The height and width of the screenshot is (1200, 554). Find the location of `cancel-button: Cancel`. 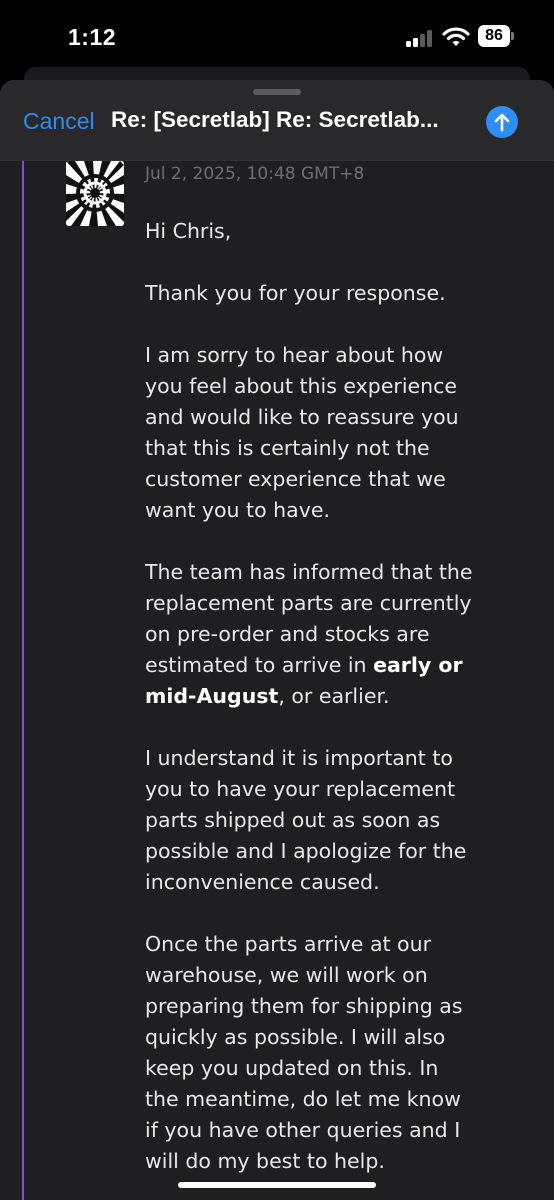

cancel-button: Cancel is located at coordinates (59, 121).